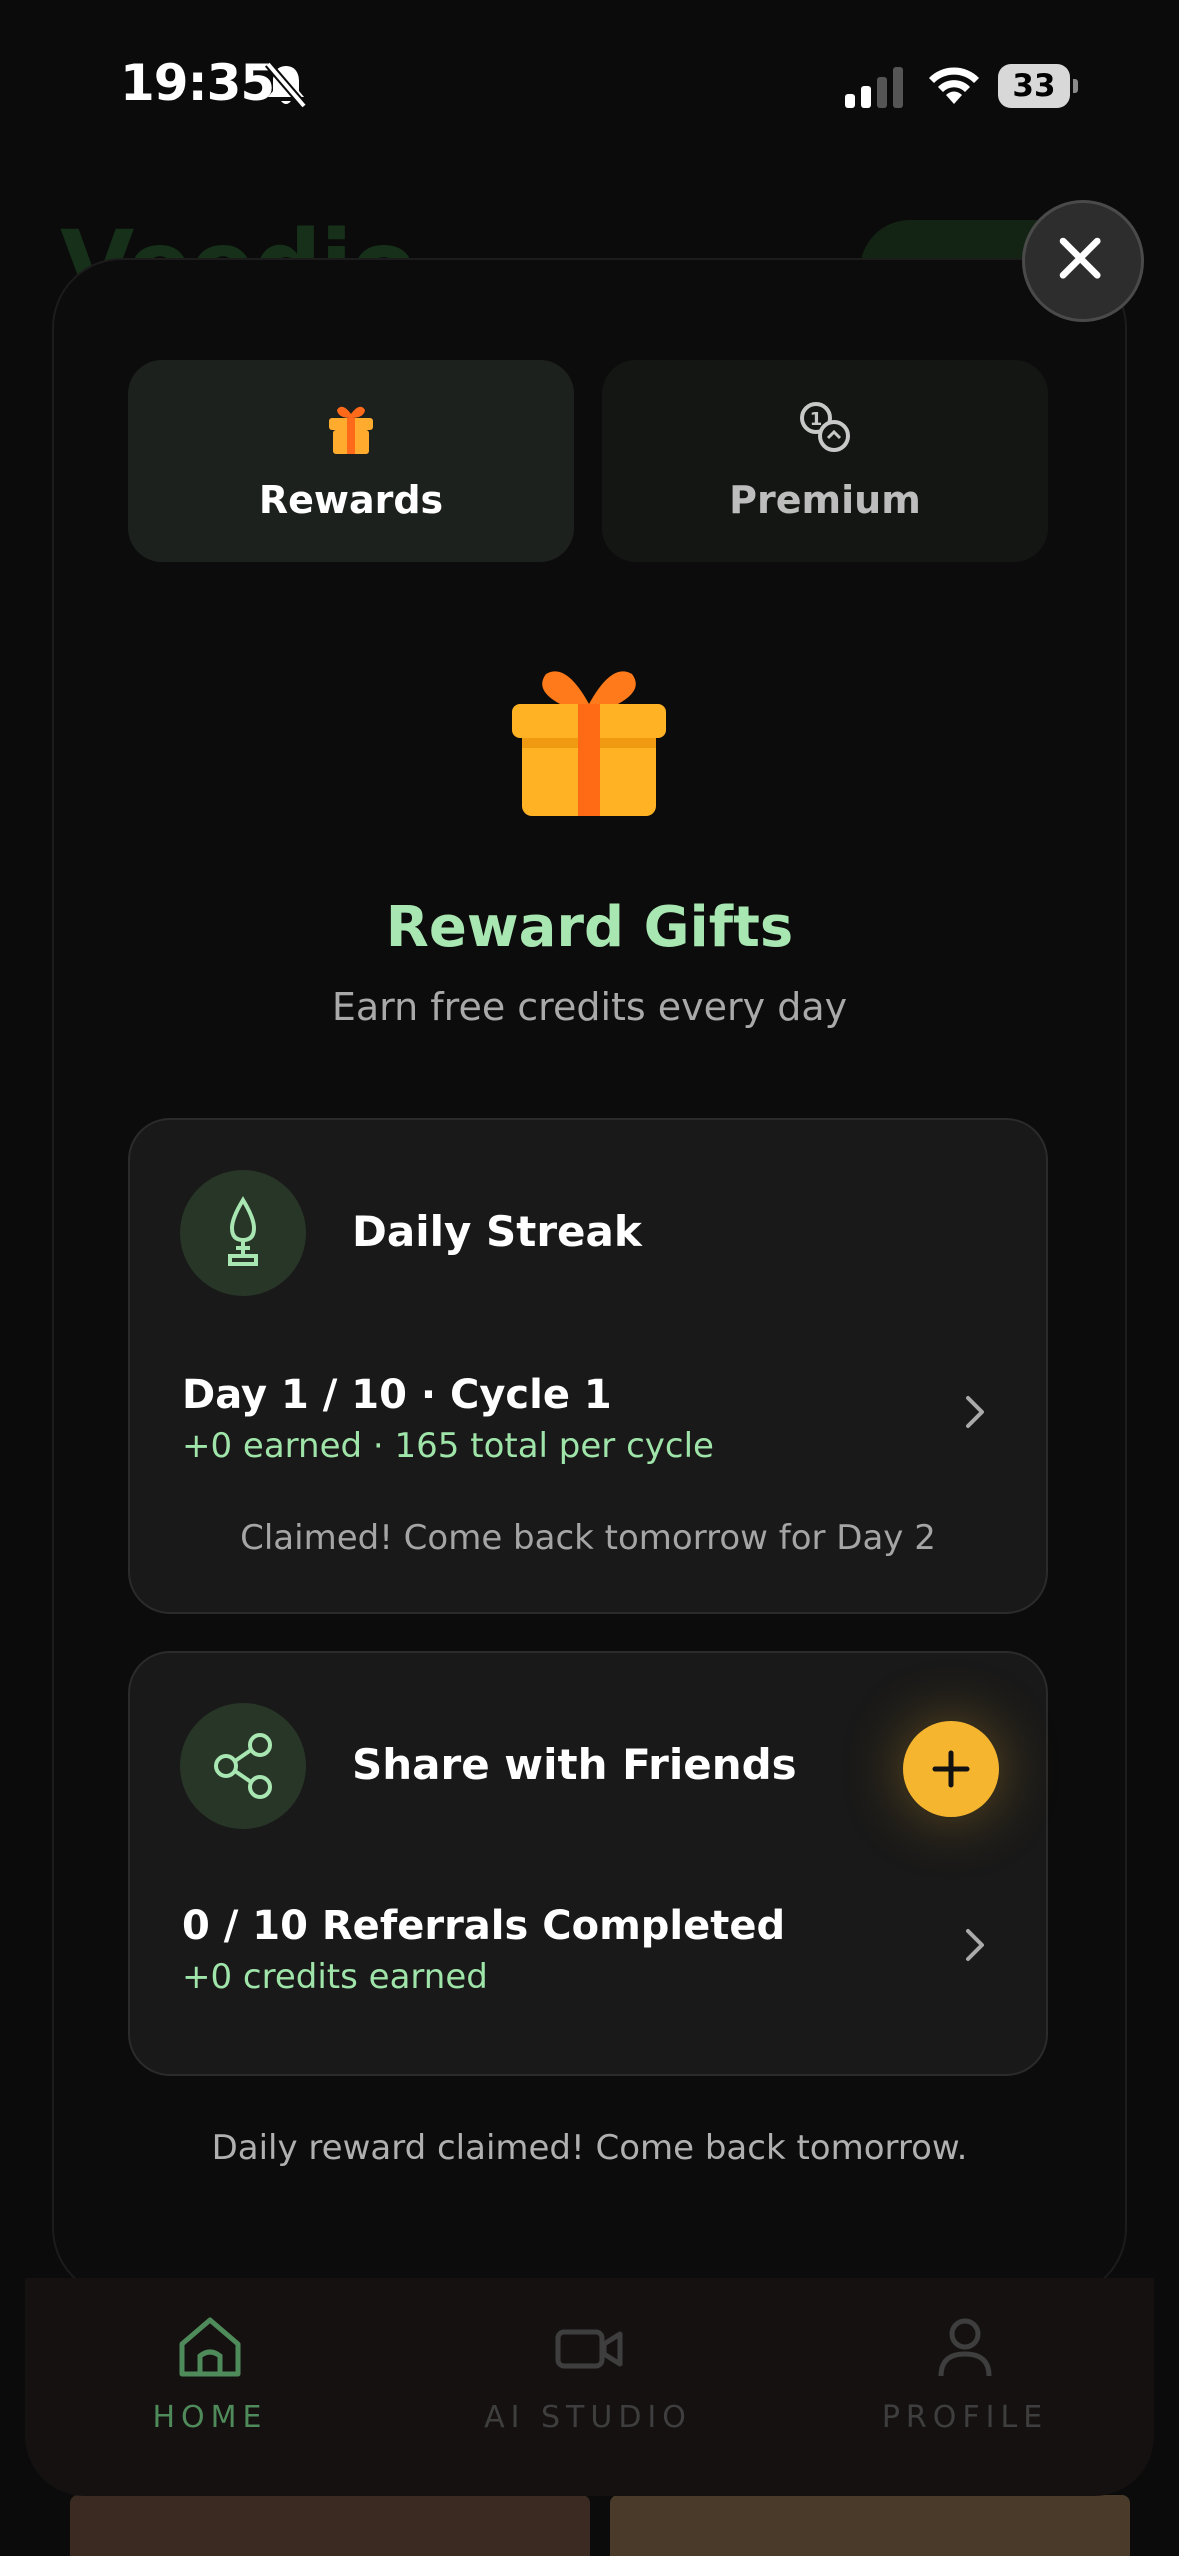 Image resolution: width=1179 pixels, height=2556 pixels. I want to click on nav-home-label: HOME, so click(210, 2417).